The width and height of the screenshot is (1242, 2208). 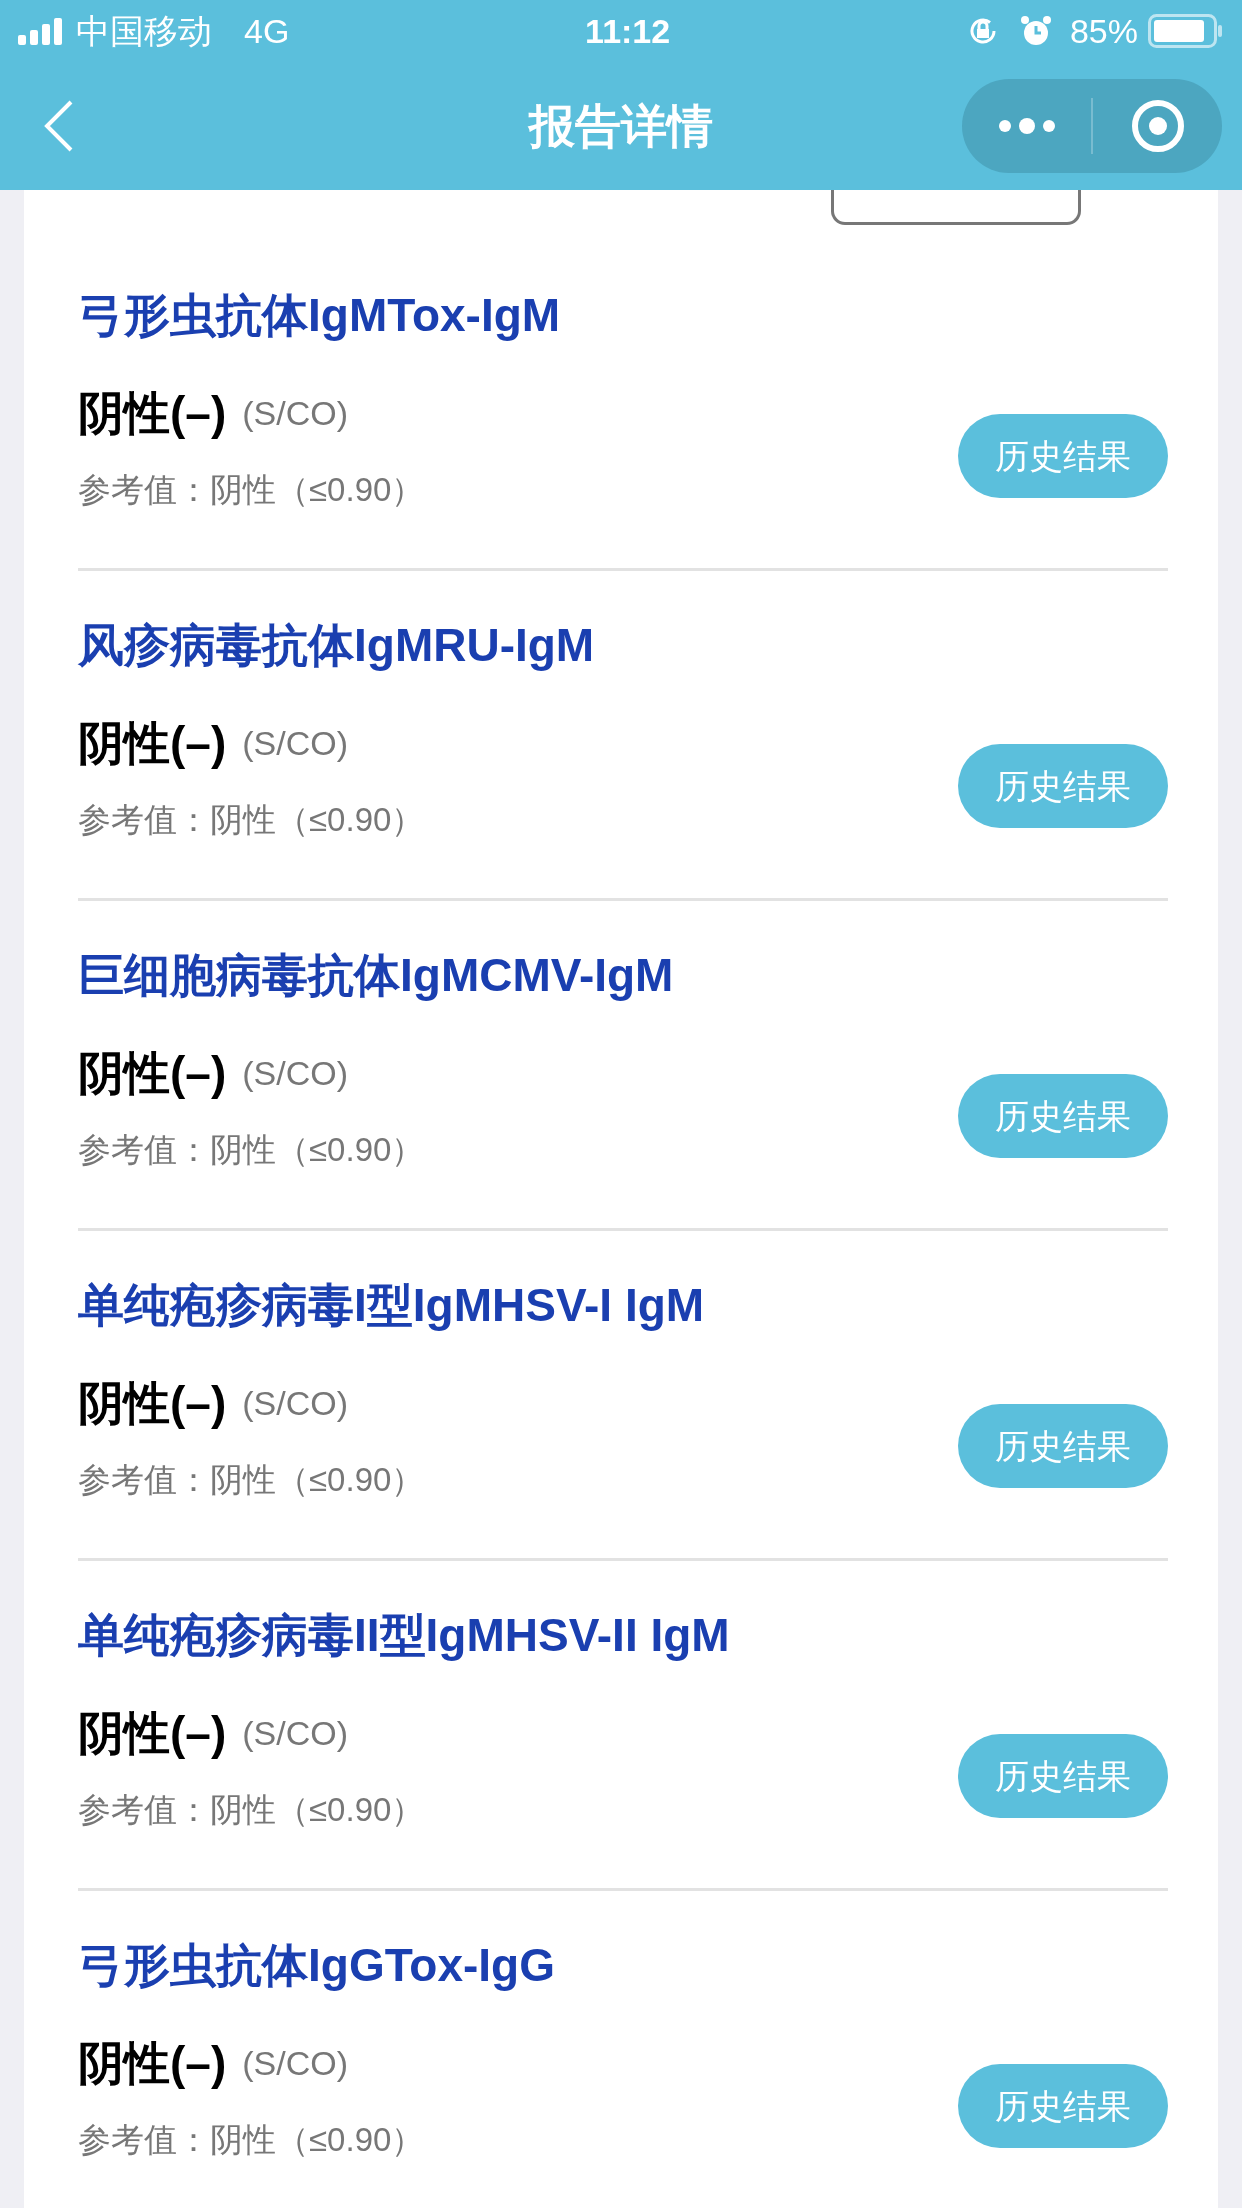 I want to click on page-title: 报告详情, so click(x=621, y=126).